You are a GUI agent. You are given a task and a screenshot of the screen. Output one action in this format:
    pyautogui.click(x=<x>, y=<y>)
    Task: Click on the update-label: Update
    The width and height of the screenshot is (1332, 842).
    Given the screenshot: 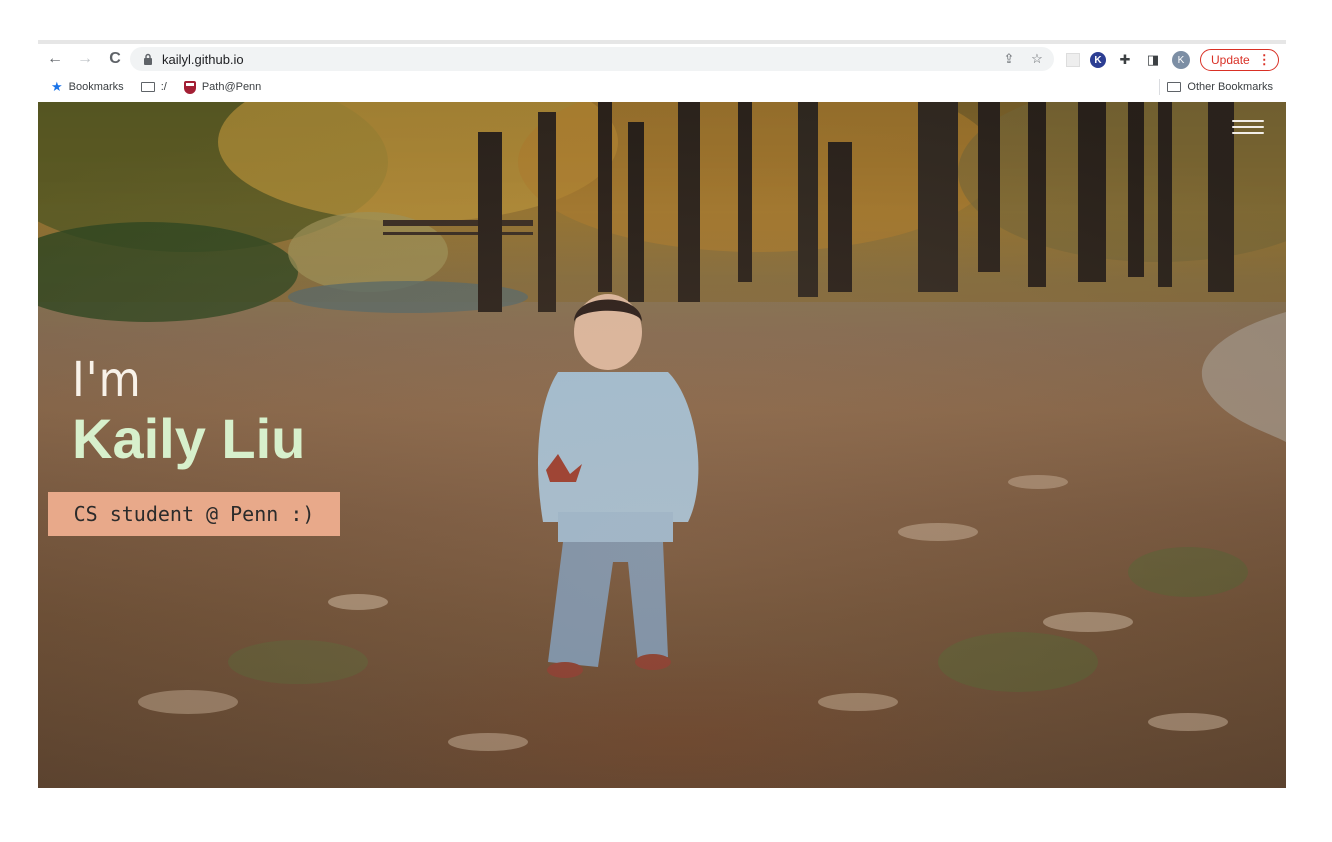 What is the action you would take?
    pyautogui.click(x=1230, y=60)
    